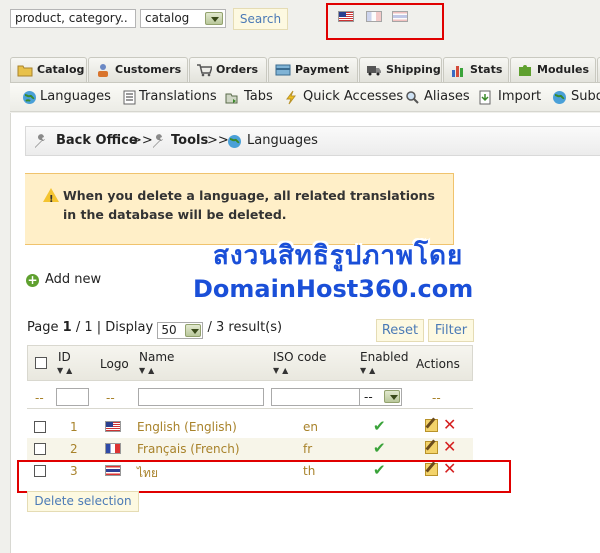  What do you see at coordinates (114, 364) in the screenshot?
I see `header-logo: Logo` at bounding box center [114, 364].